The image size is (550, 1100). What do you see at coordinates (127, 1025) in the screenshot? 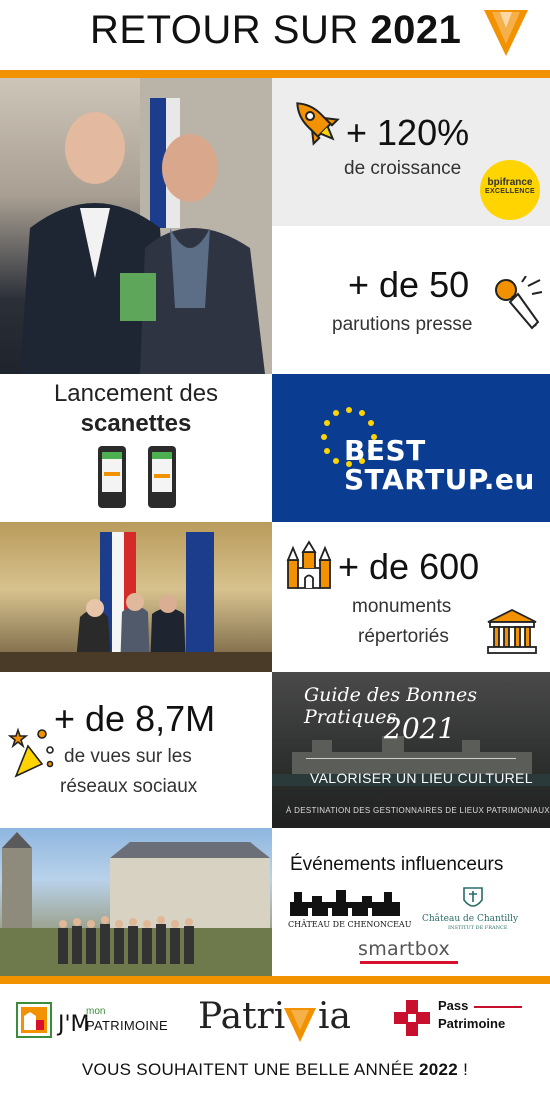
I see `jm-patrimoine-name: PATRIMOINE` at bounding box center [127, 1025].